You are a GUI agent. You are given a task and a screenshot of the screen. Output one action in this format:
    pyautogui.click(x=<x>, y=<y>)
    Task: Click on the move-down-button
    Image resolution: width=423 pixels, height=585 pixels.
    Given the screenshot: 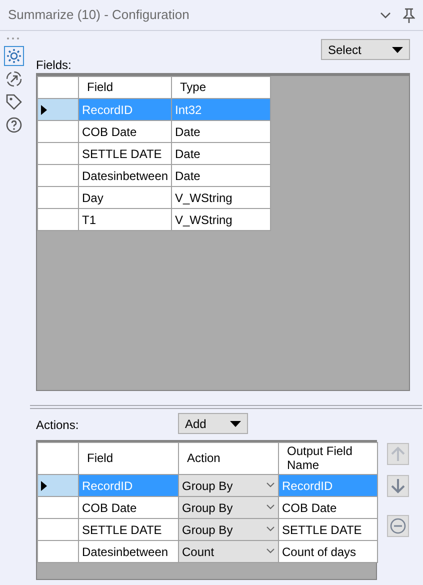 What is the action you would take?
    pyautogui.click(x=398, y=486)
    